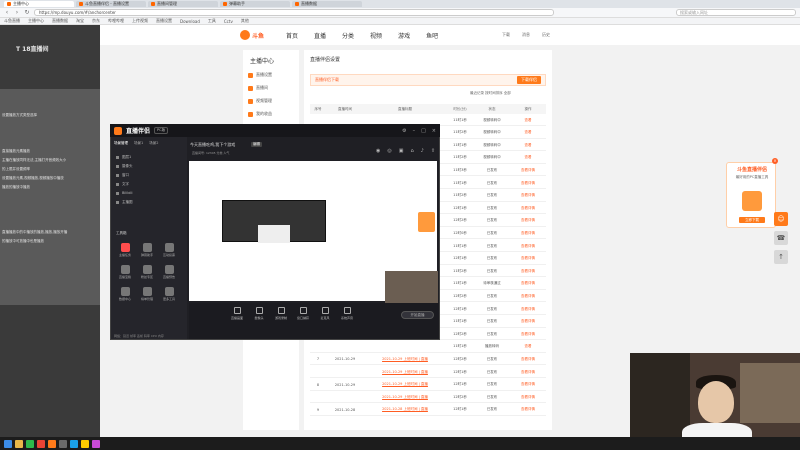 This screenshot has height=450, width=800. I want to click on table-cell: 2021-10-28 上班时间 | 直播, so click(405, 409).